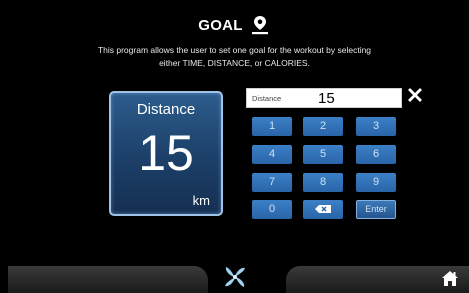 This screenshot has width=469, height=293. I want to click on backspace-button, so click(323, 209).